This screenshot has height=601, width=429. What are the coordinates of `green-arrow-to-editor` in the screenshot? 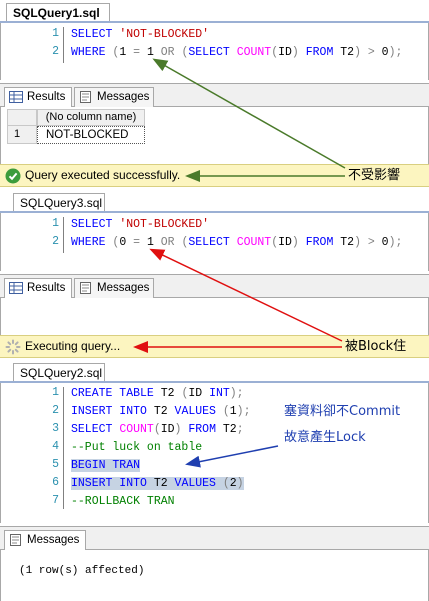 It's located at (249, 113).